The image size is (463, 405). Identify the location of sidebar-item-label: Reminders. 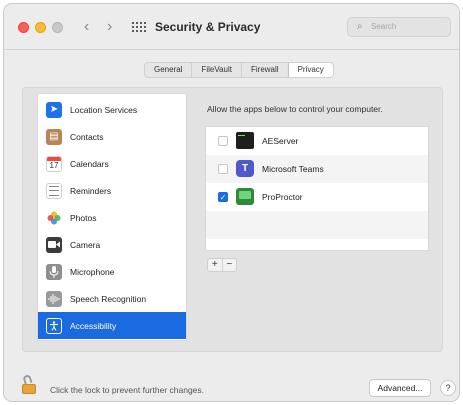
(91, 190).